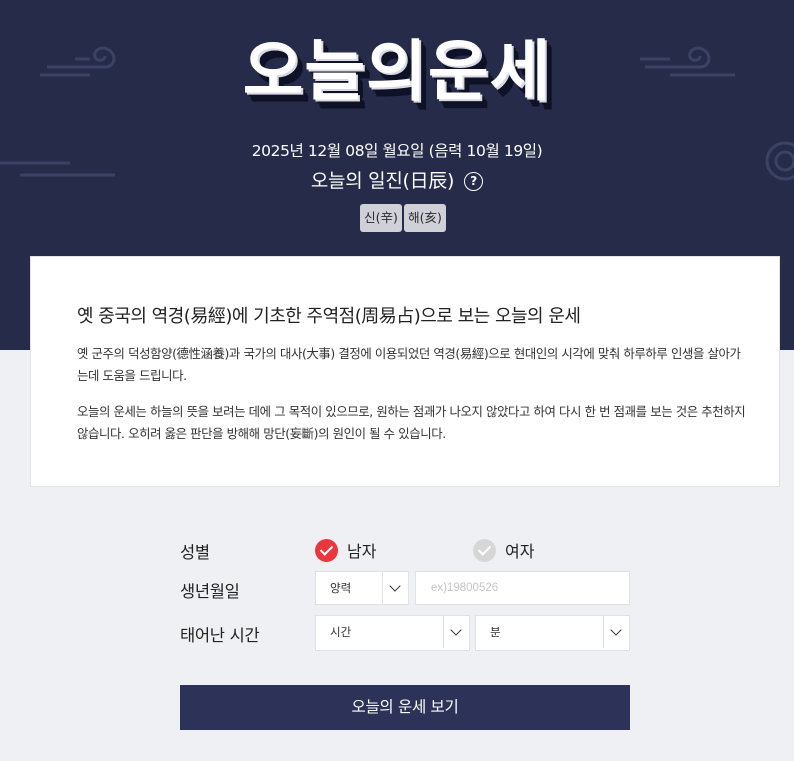  Describe the element at coordinates (392, 633) in the screenshot. I see `birth-hour-select: 시간` at that location.